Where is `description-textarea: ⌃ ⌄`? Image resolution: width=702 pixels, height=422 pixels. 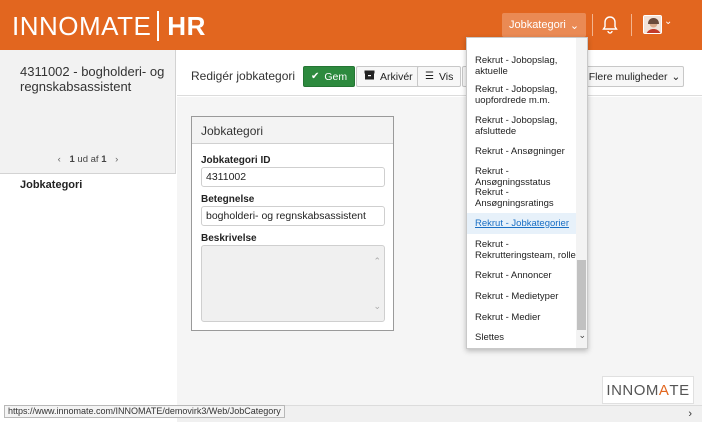
description-textarea: ⌃ ⌄ is located at coordinates (293, 283).